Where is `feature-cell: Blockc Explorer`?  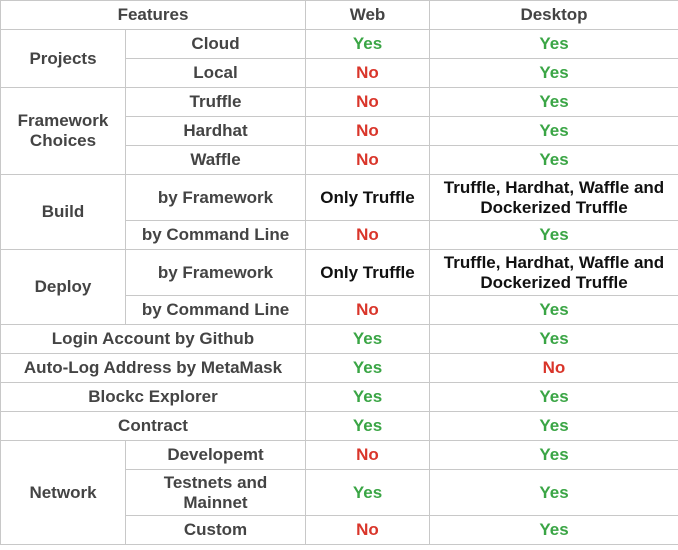
feature-cell: Blockc Explorer is located at coordinates (153, 397).